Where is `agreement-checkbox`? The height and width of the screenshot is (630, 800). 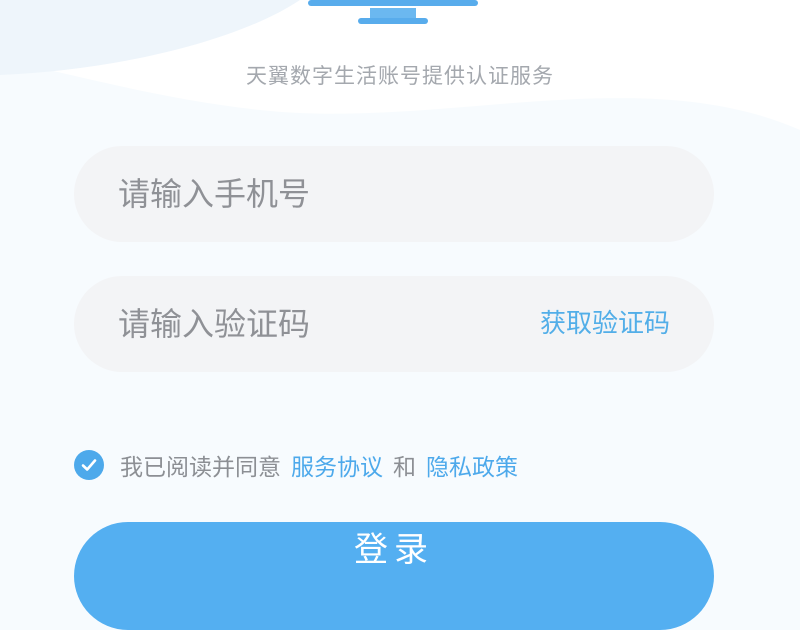
agreement-checkbox is located at coordinates (89, 465).